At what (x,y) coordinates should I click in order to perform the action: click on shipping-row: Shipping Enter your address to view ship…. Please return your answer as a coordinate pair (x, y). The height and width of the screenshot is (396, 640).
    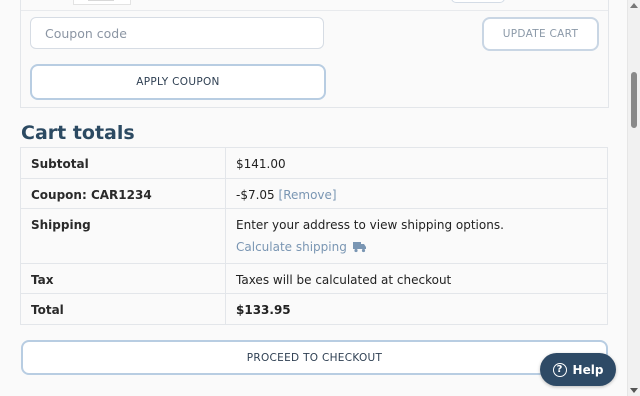
    Looking at the image, I should click on (314, 236).